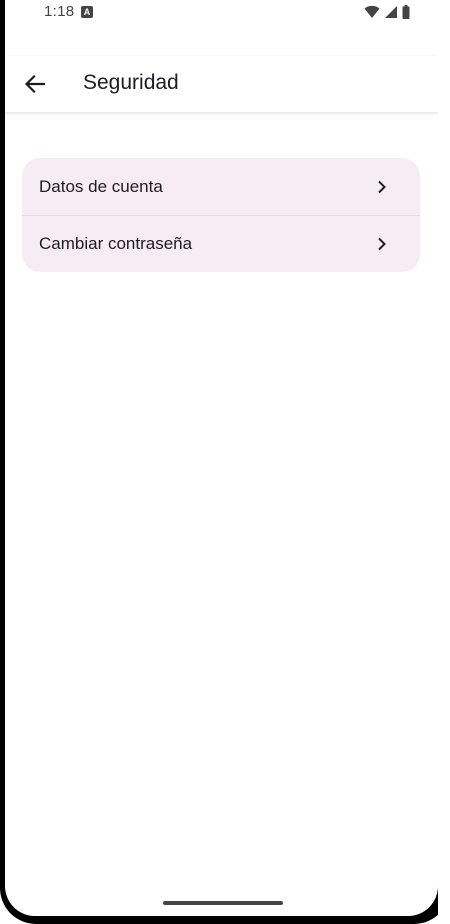 The width and height of the screenshot is (450, 924). I want to click on security-menu-card: Datos de cuenta Cambiar contraseña, so click(221, 215).